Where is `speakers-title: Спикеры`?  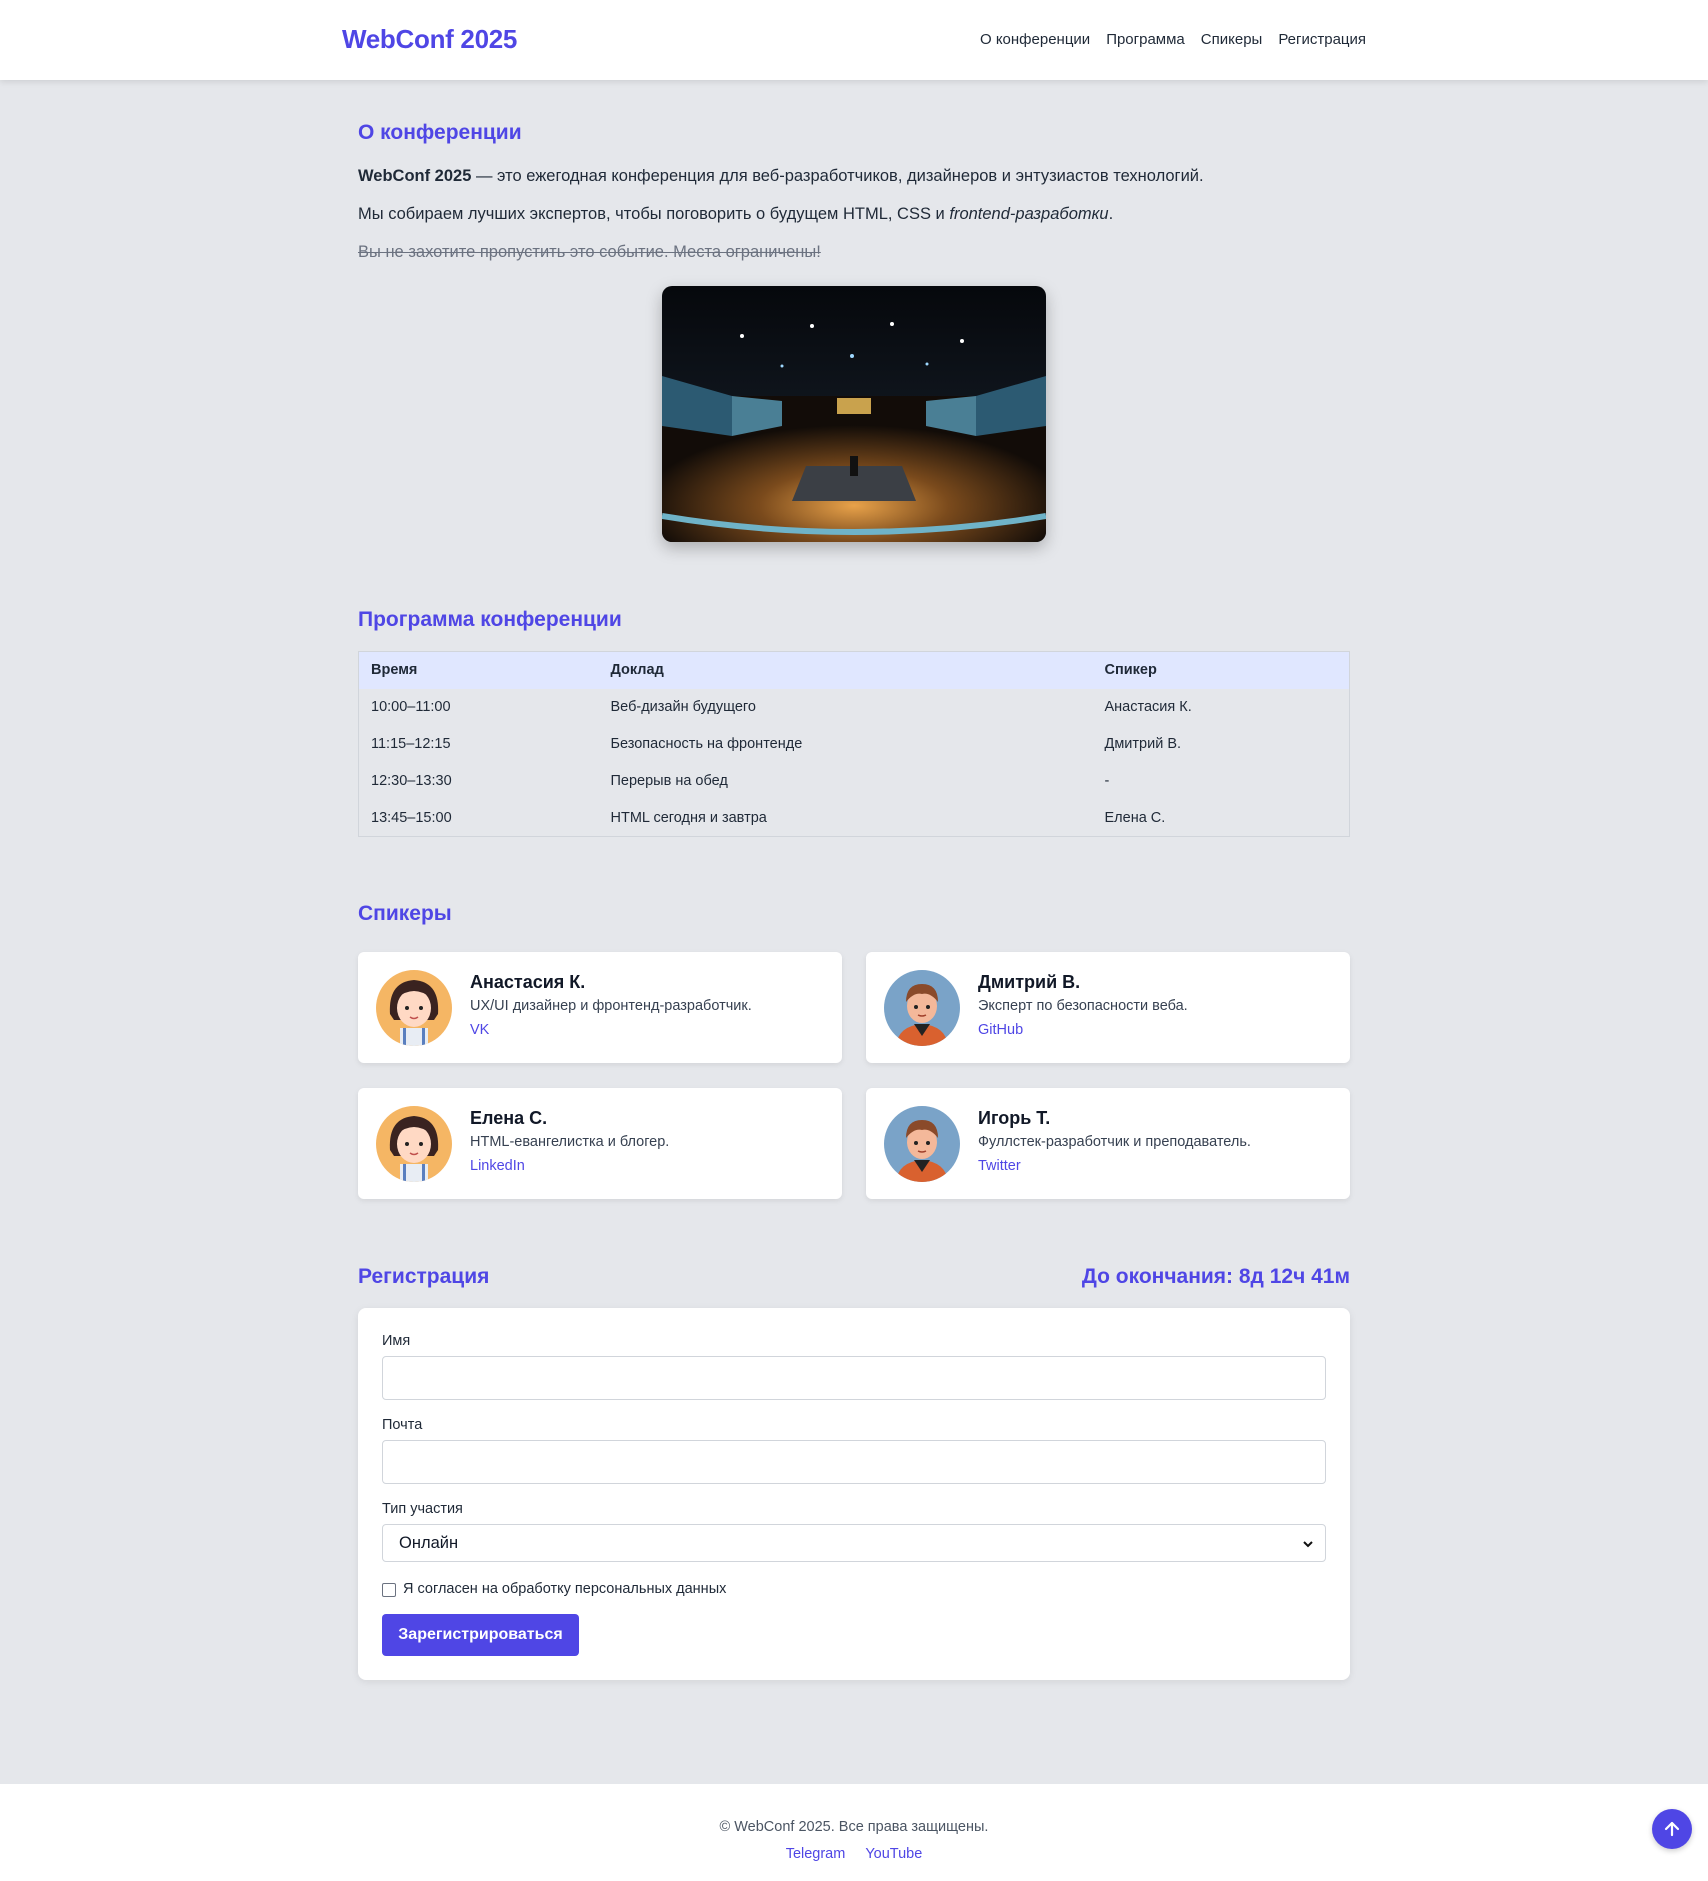
speakers-title: Спикеры is located at coordinates (405, 913).